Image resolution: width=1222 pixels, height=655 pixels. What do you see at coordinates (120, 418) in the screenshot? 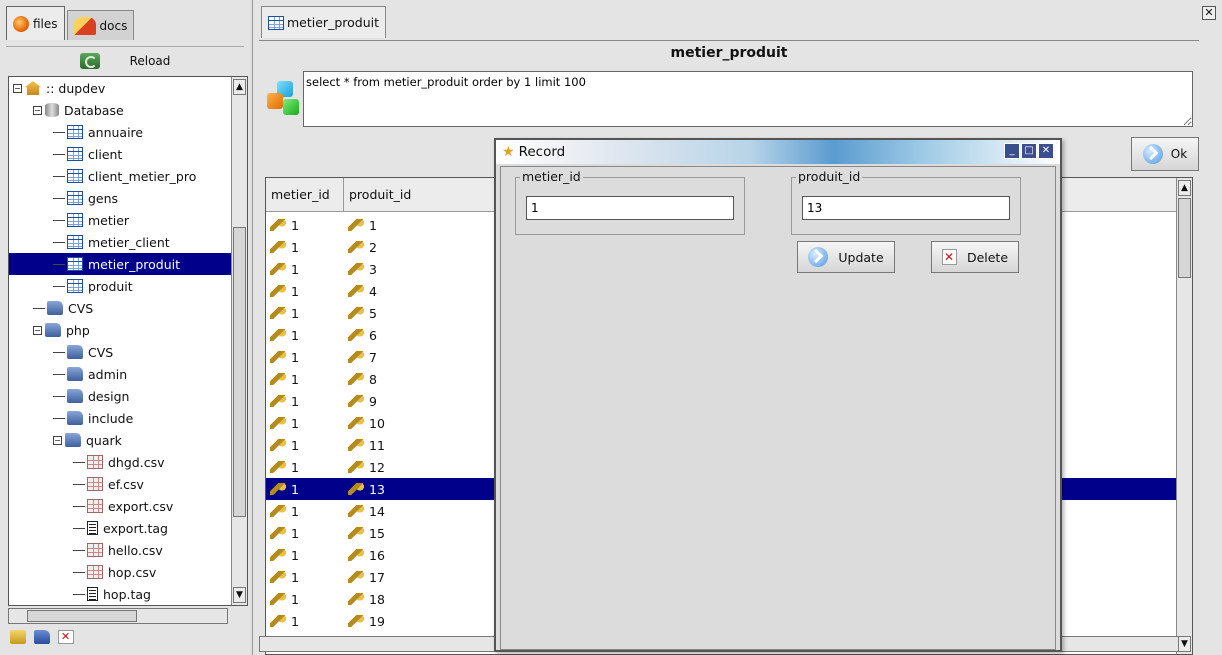
I see `tree-item: include` at bounding box center [120, 418].